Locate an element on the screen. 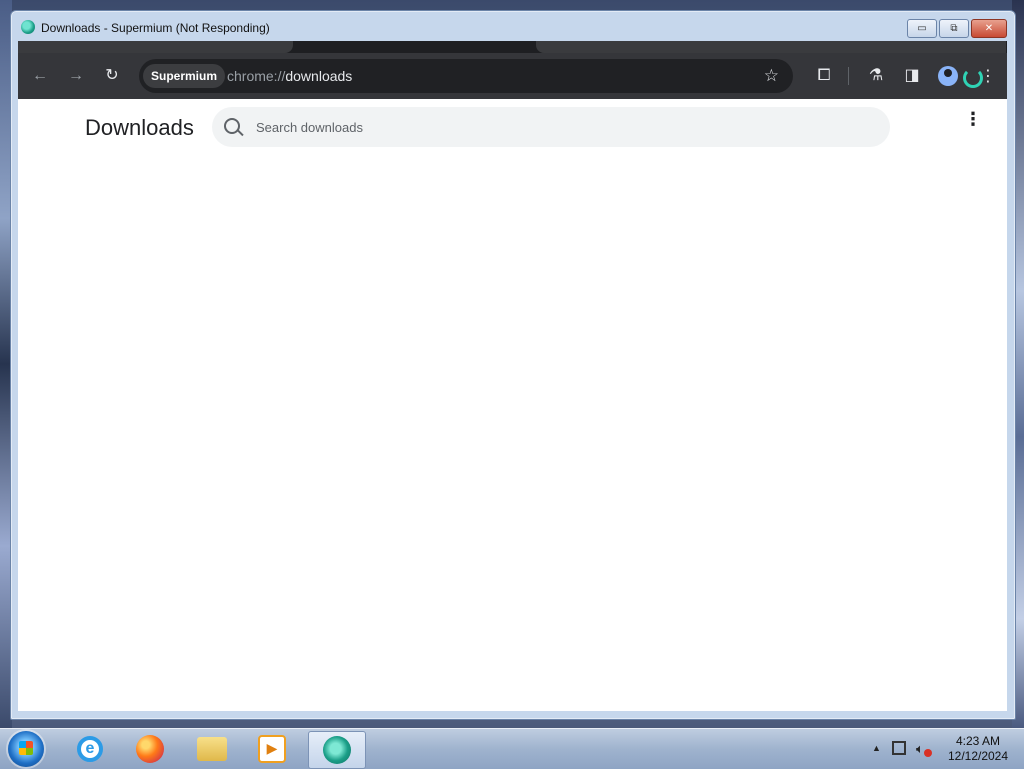  folder-icon is located at coordinates (212, 749).